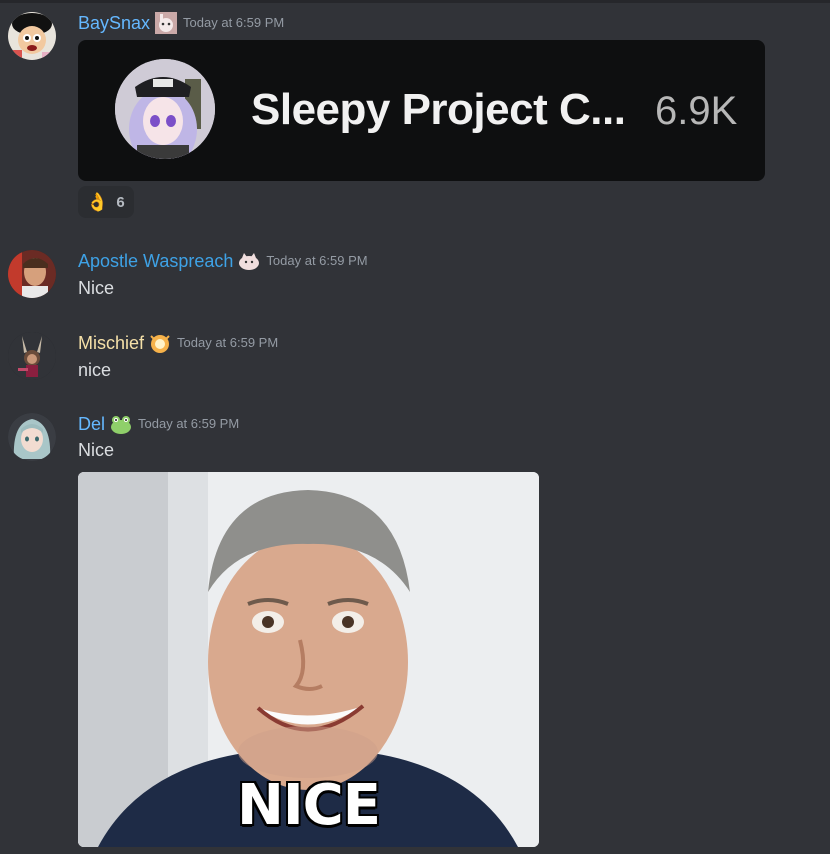 This screenshot has width=830, height=854. What do you see at coordinates (308, 805) in the screenshot?
I see `gif-caption: NICE` at bounding box center [308, 805].